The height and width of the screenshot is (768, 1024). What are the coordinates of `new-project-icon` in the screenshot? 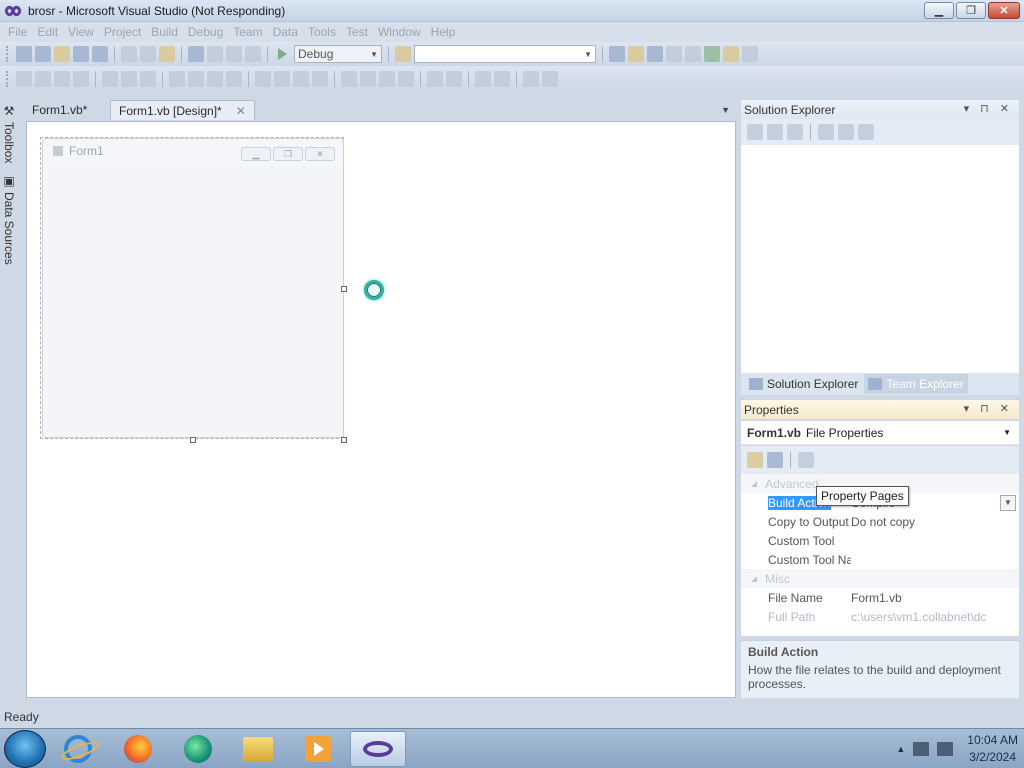 It's located at (24, 54).